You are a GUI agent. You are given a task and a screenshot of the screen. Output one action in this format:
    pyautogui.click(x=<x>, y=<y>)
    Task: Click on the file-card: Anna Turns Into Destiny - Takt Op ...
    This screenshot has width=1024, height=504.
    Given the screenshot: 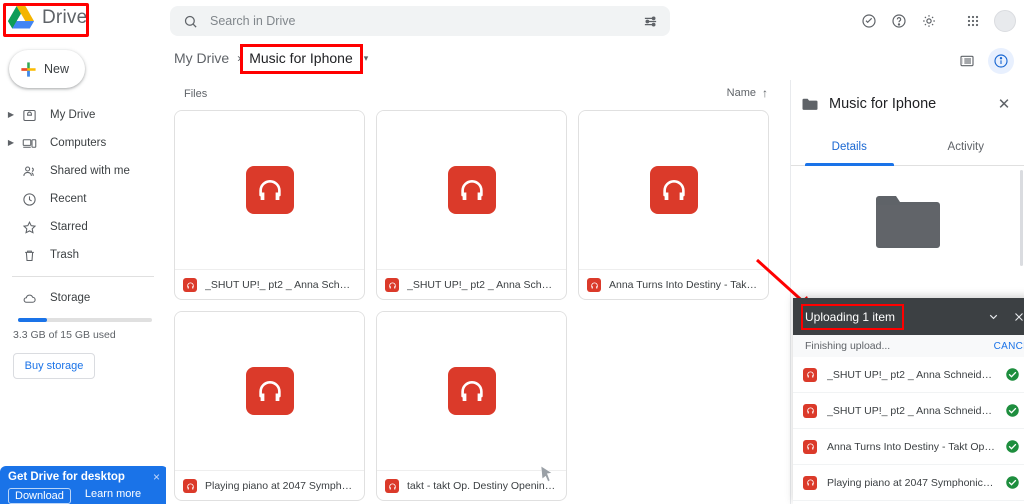 What is the action you would take?
    pyautogui.click(x=673, y=205)
    